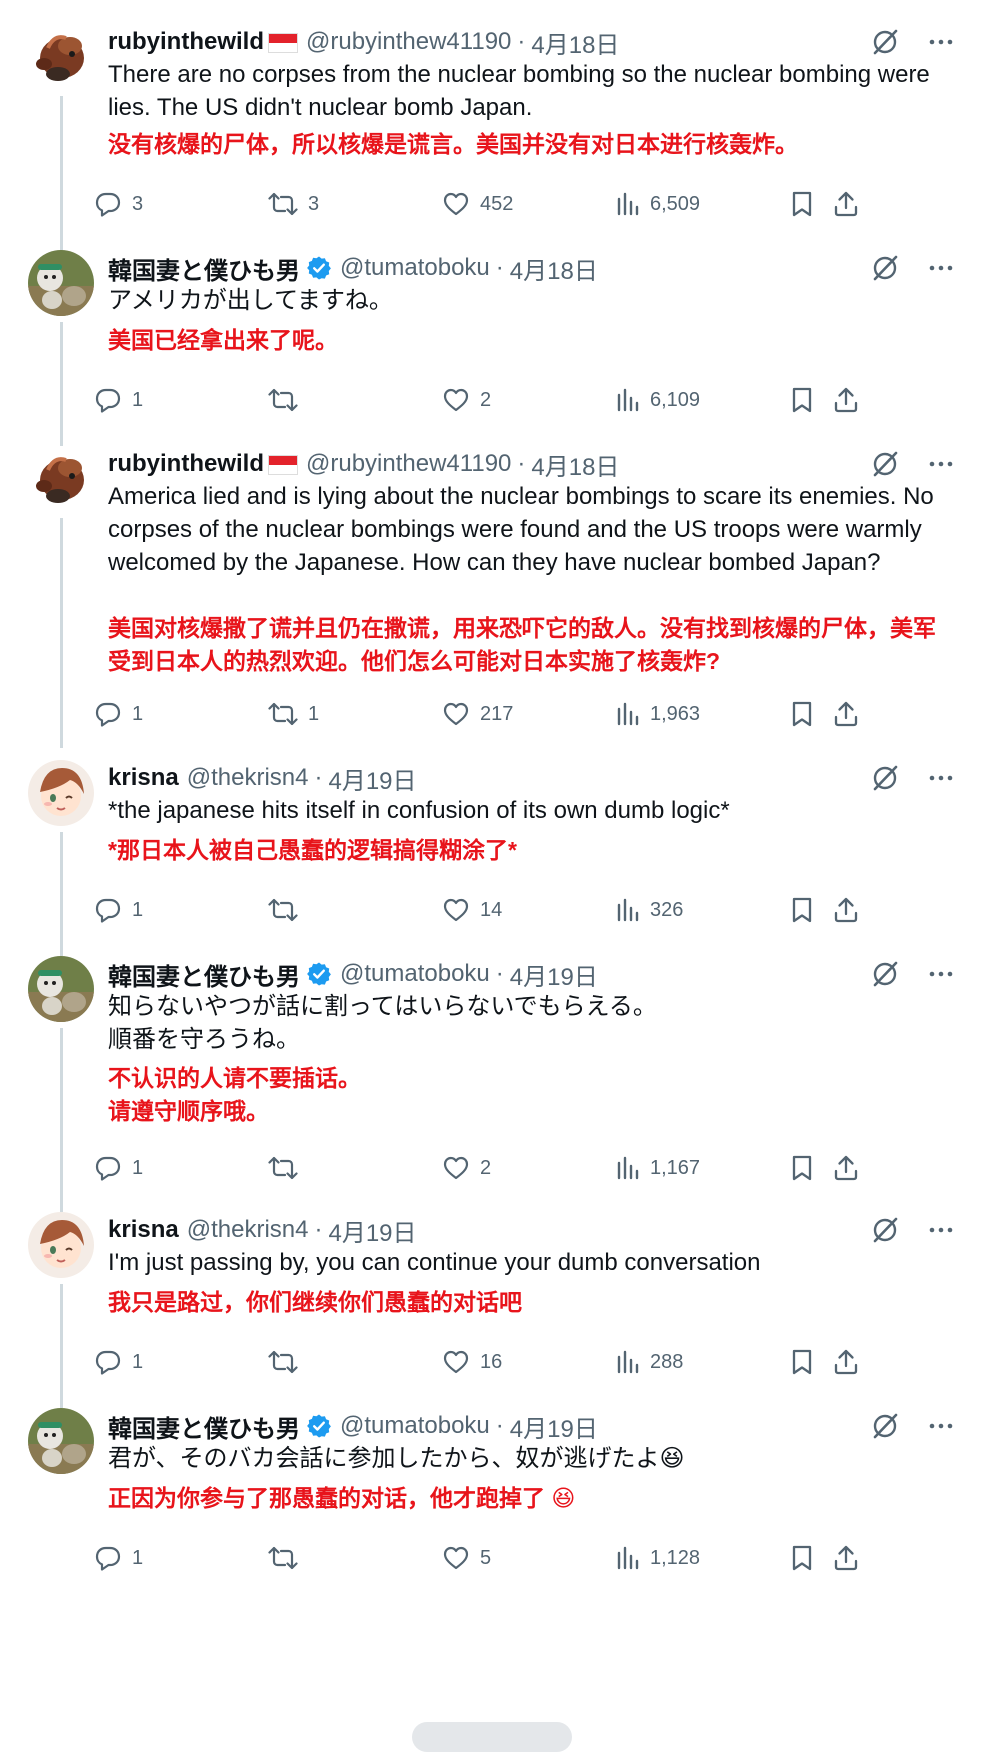 This screenshot has height=1763, width=984. Describe the element at coordinates (477, 714) in the screenshot. I see `like-button: 217` at that location.